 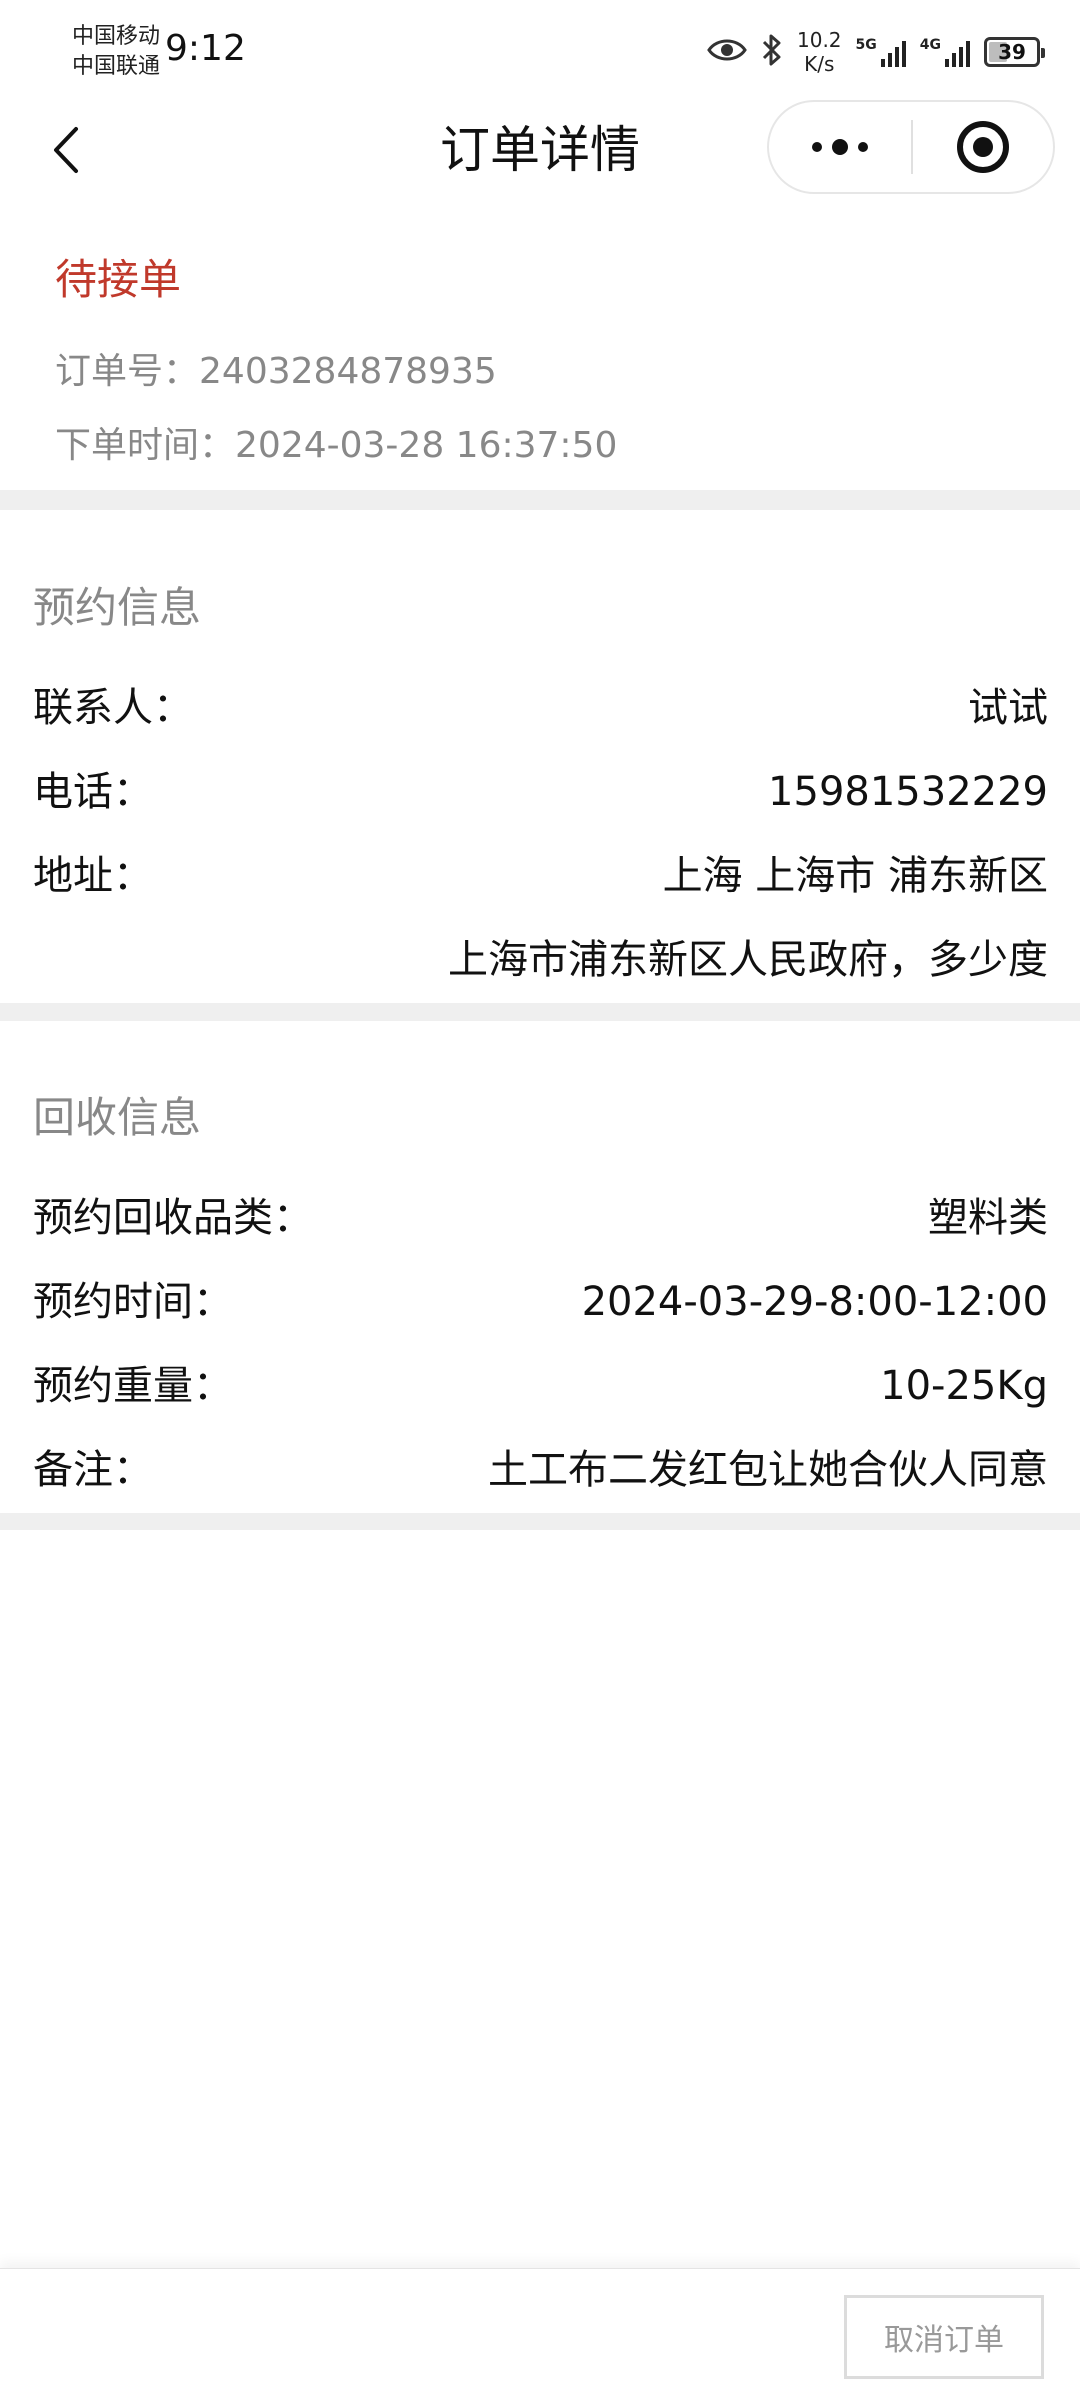 What do you see at coordinates (748, 960) in the screenshot?
I see `address-detail: 上海市浦东新区人民政府，多少度` at bounding box center [748, 960].